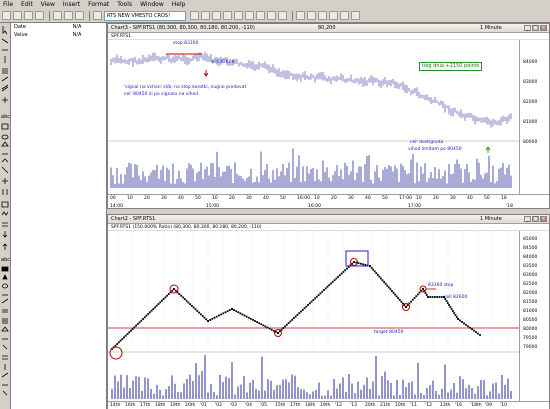 This screenshot has width=550, height=409. What do you see at coordinates (249, 198) in the screenshot?
I see `time-label: 30` at bounding box center [249, 198].